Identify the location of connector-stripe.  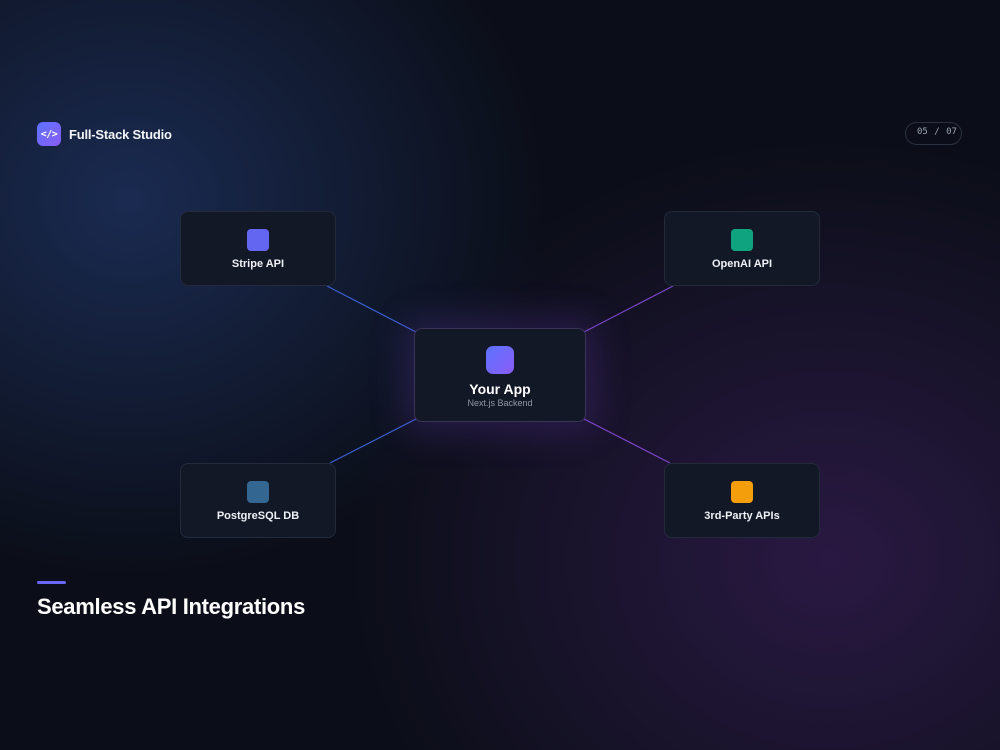
(371, 309).